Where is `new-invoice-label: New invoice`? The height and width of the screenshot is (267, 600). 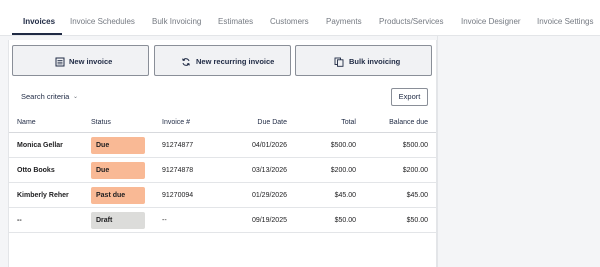 new-invoice-label: New invoice is located at coordinates (91, 61).